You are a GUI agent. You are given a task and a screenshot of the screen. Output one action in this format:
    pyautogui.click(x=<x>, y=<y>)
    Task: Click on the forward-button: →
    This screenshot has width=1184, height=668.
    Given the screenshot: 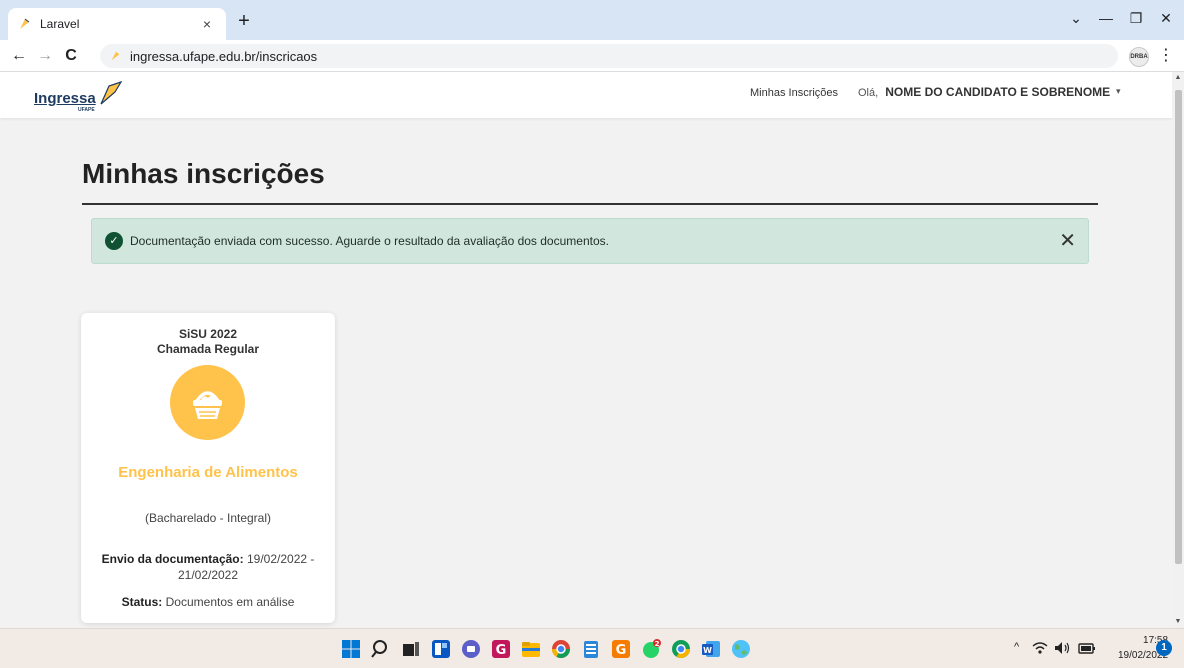 What is the action you would take?
    pyautogui.click(x=45, y=56)
    